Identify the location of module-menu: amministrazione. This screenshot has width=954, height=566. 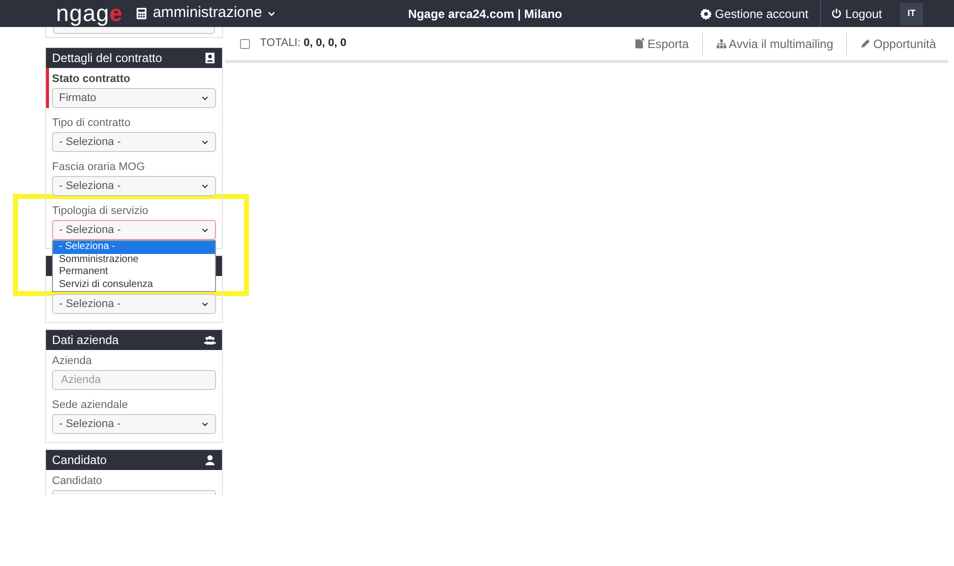
(205, 13).